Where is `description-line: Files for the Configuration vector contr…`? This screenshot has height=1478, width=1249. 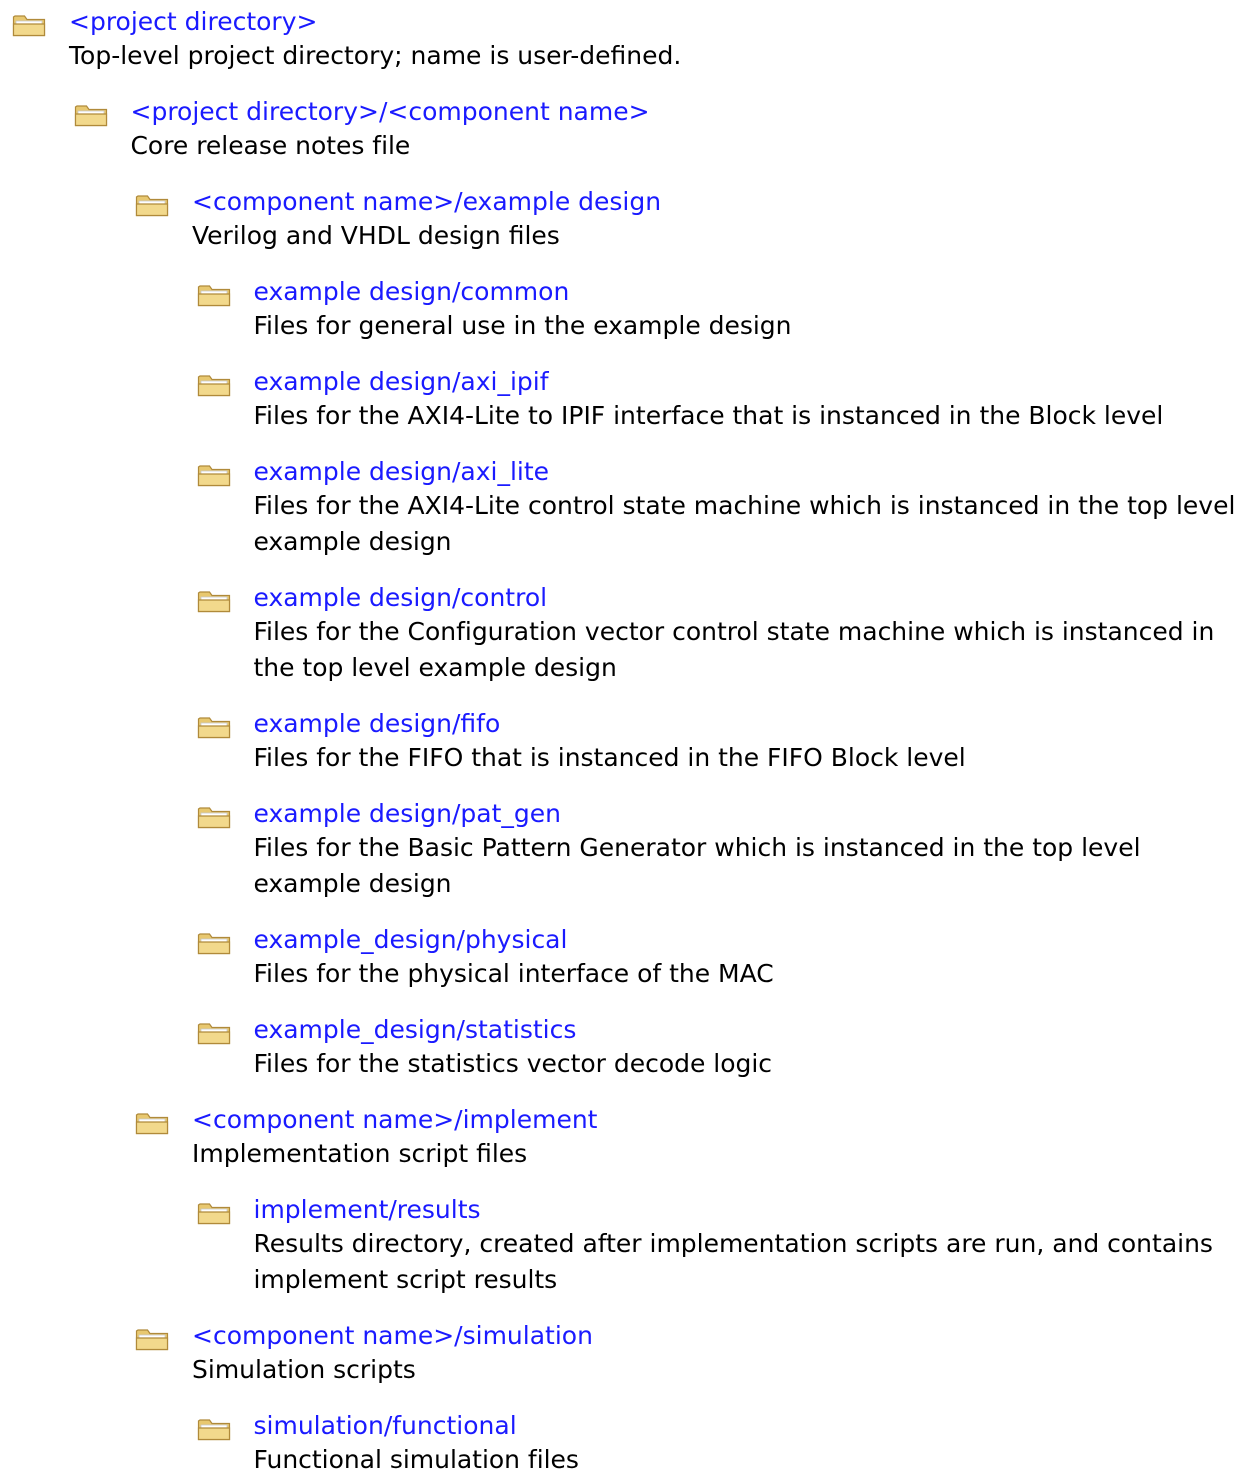
description-line: Files for the Configuration vector contr… is located at coordinates (734, 631).